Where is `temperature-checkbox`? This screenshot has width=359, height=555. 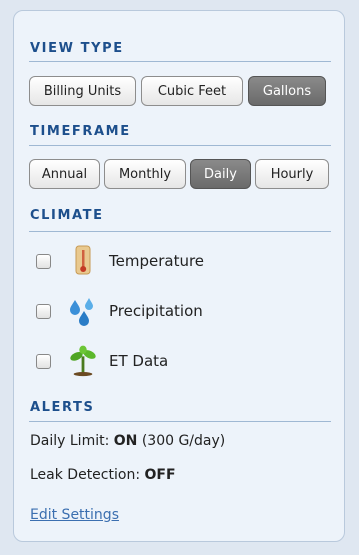 temperature-checkbox is located at coordinates (43, 261).